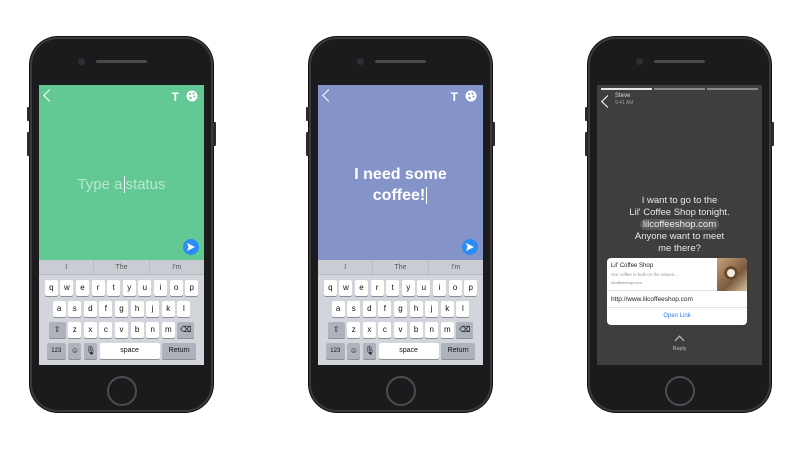 The image size is (800, 450). I want to click on status-input: Type a status, so click(121, 184).